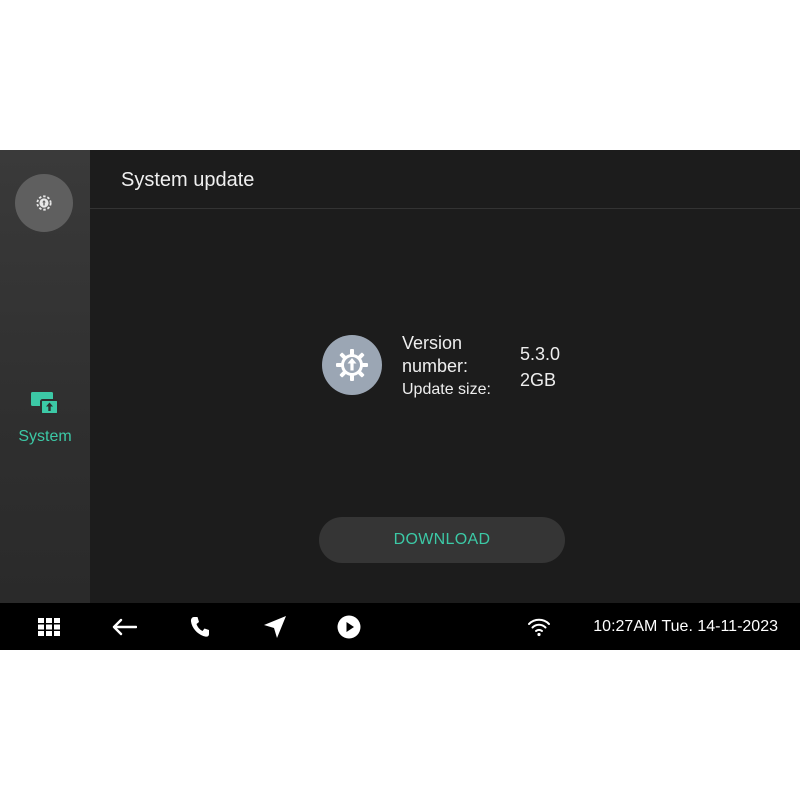 The image size is (800, 800). I want to click on version-label: Version number:, so click(435, 354).